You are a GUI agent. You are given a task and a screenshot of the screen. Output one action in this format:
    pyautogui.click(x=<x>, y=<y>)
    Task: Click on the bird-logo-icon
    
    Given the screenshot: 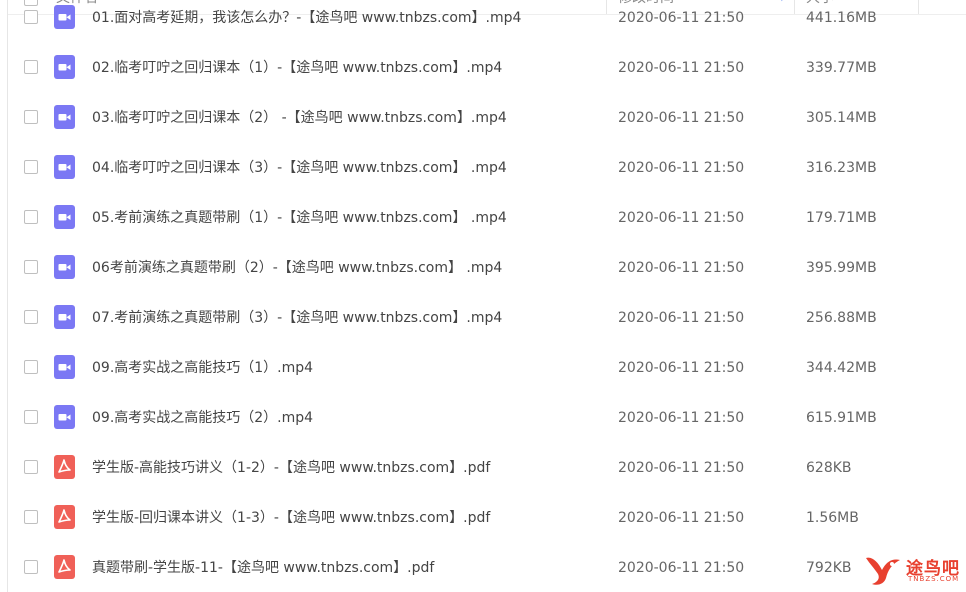 What is the action you would take?
    pyautogui.click(x=883, y=571)
    